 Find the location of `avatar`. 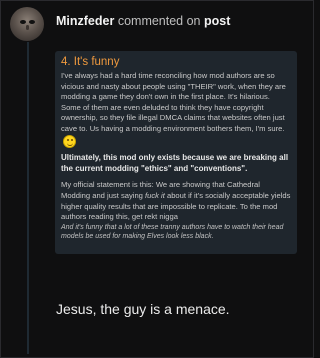

avatar is located at coordinates (27, 24).